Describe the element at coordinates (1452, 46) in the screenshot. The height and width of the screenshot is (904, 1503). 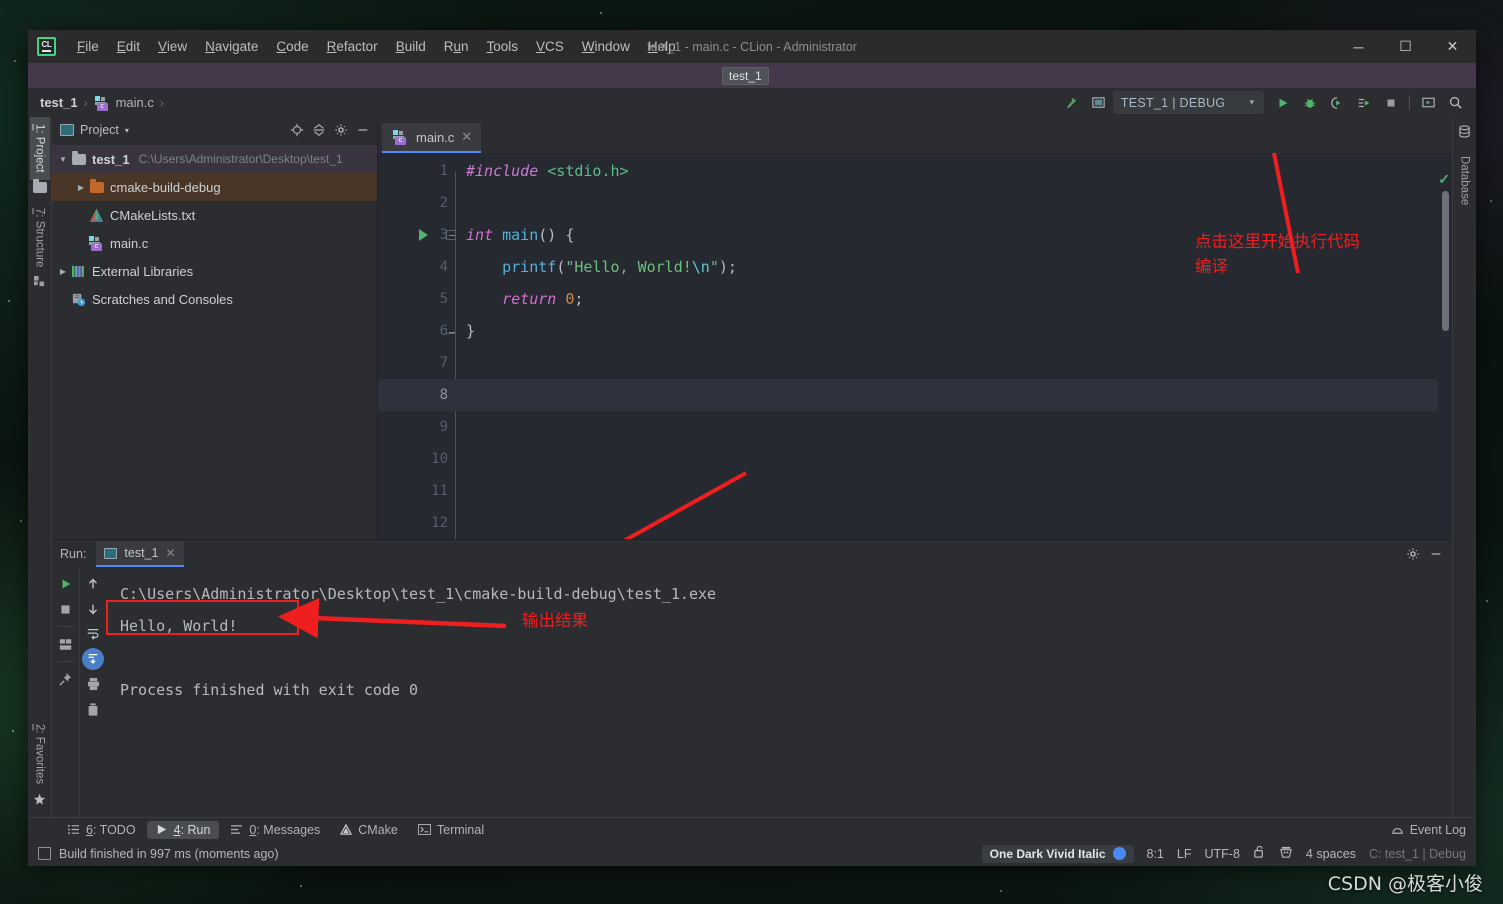
I see `close-button: ✕` at that location.